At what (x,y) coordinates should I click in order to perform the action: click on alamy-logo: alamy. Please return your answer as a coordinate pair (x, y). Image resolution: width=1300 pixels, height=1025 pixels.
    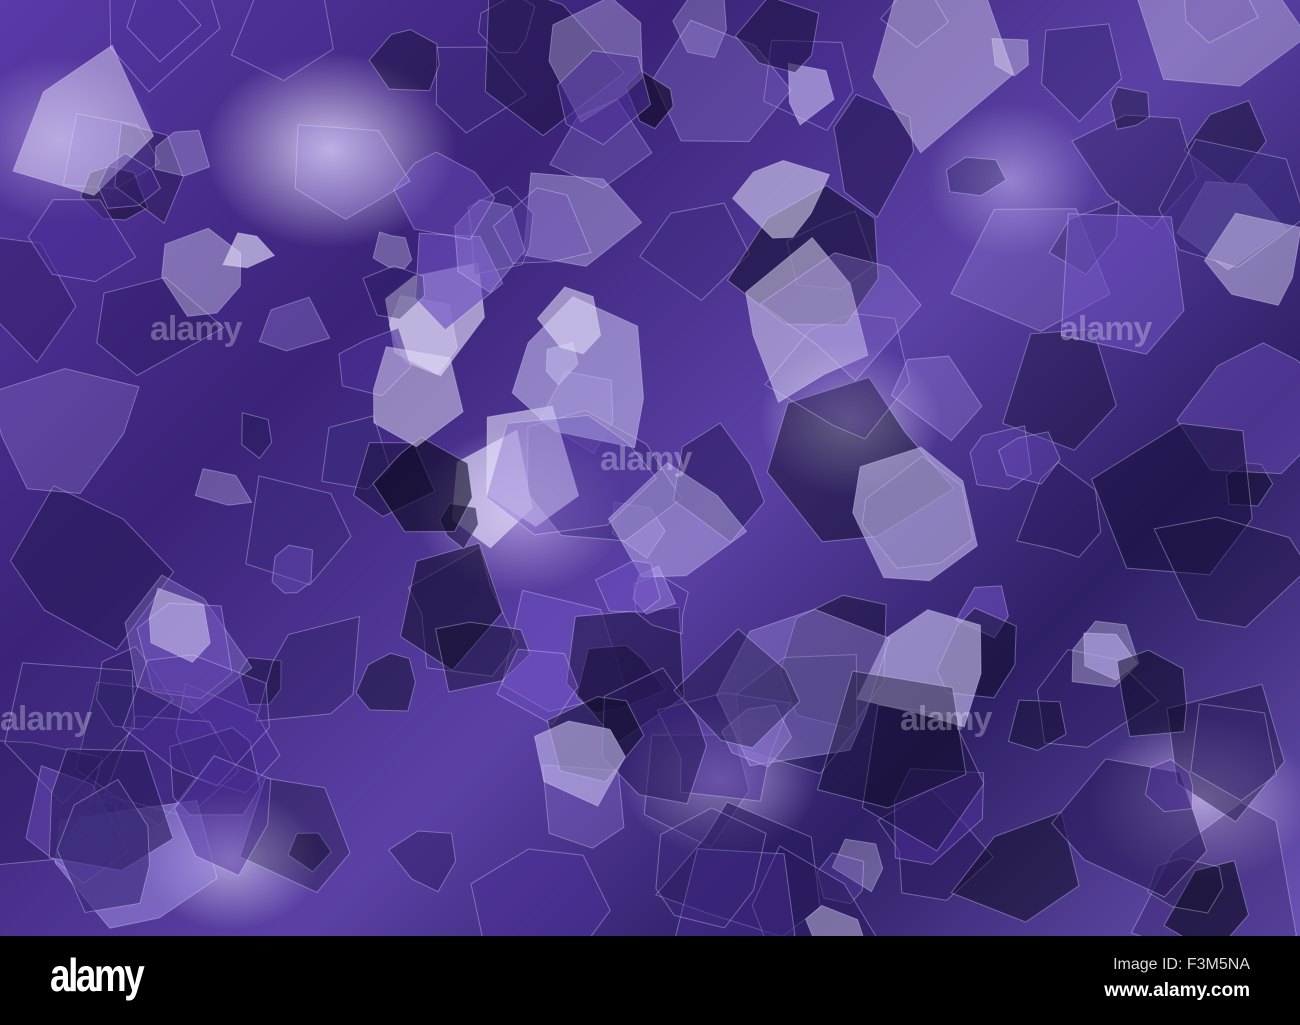
    Looking at the image, I should click on (97, 975).